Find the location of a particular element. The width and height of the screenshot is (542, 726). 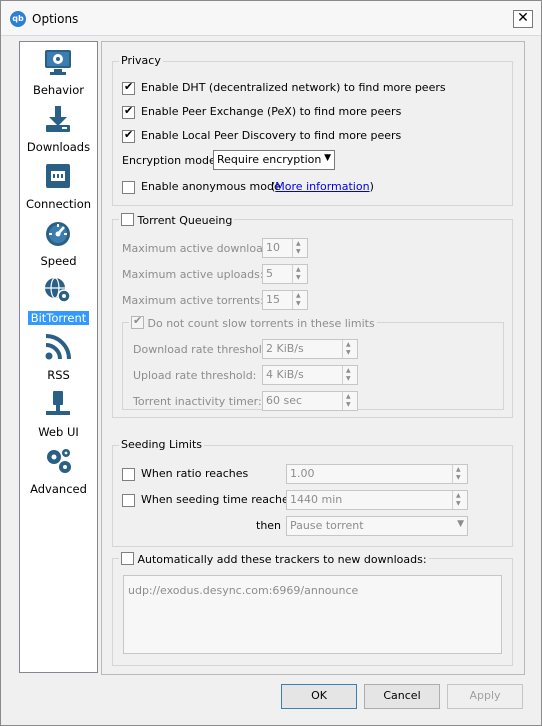

trackers-check is located at coordinates (127, 558).